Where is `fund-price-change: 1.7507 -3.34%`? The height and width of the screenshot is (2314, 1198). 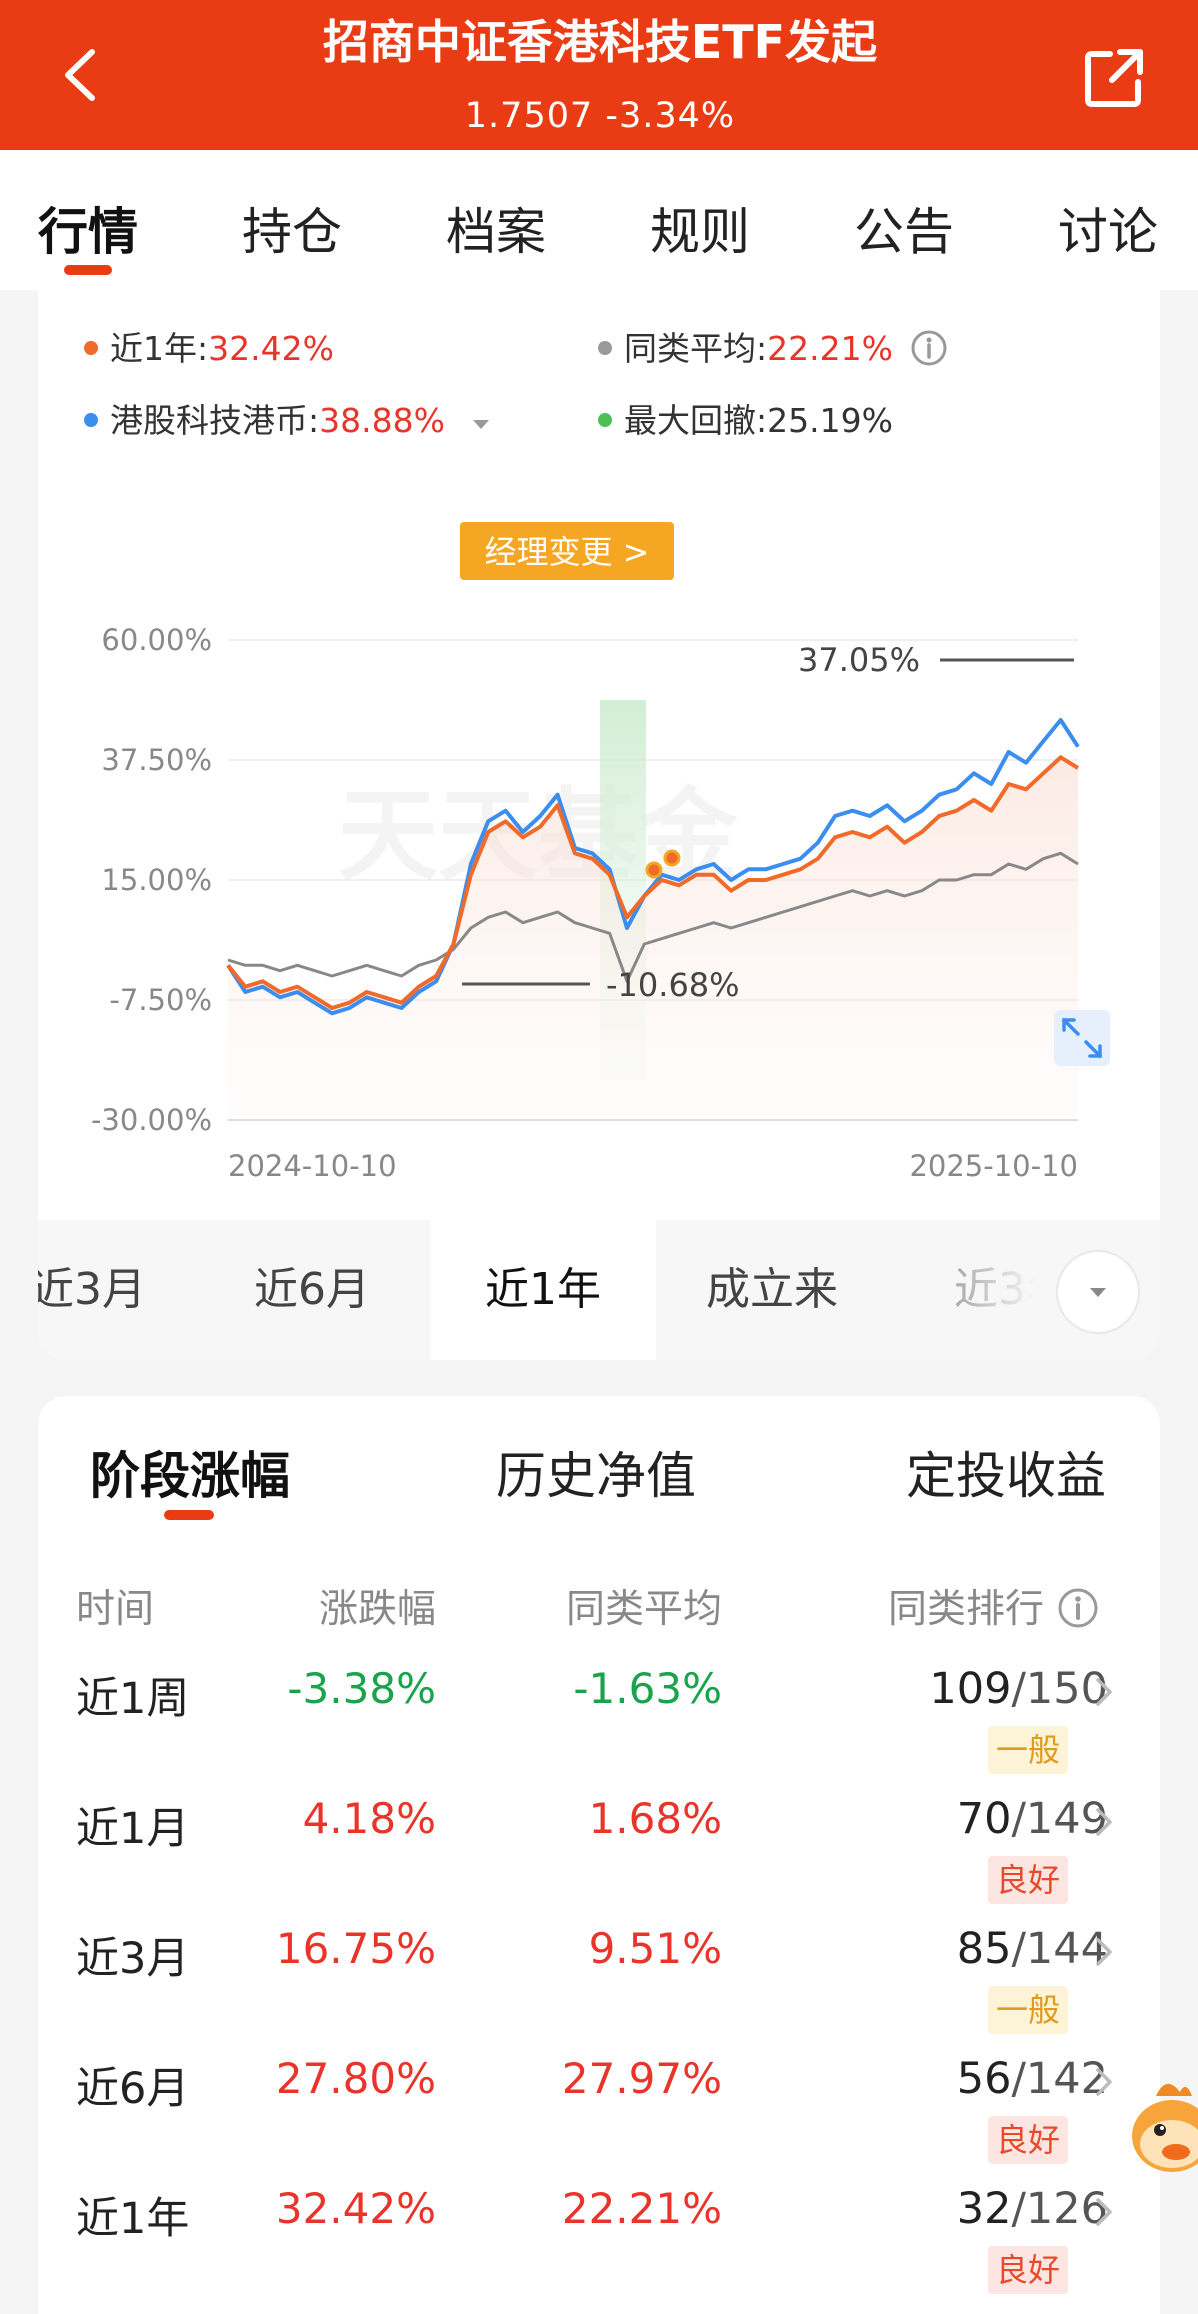 fund-price-change: 1.7507 -3.34% is located at coordinates (600, 116).